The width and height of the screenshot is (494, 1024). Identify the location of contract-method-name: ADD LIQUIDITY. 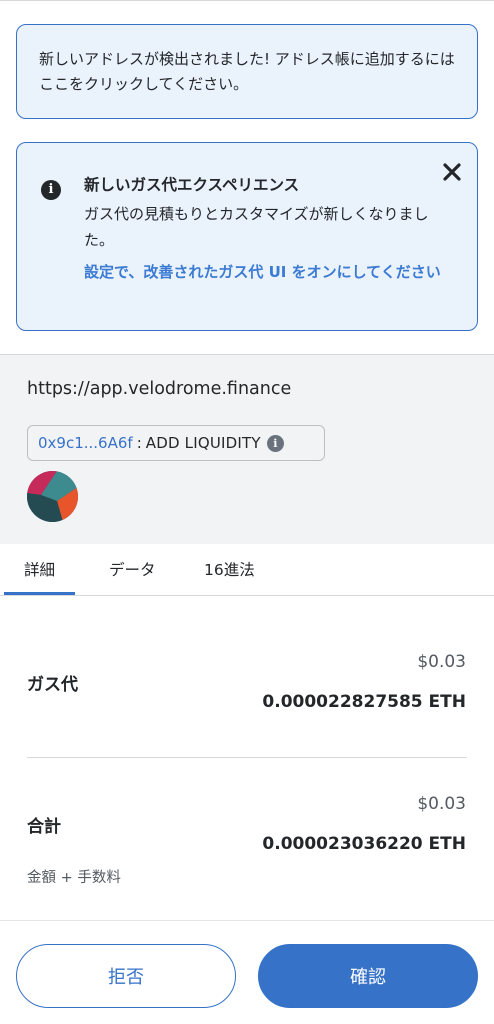
(203, 443).